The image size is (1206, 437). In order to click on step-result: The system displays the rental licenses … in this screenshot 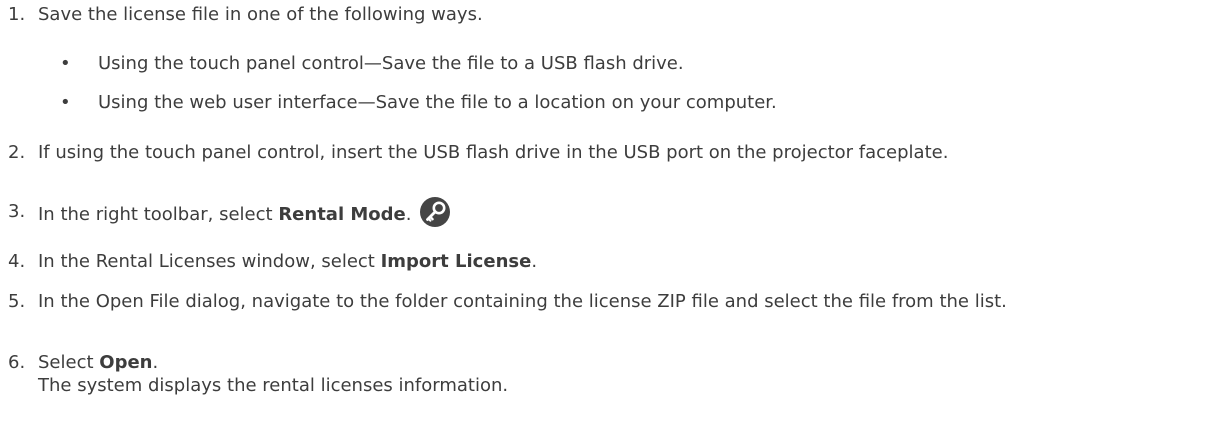, I will do `click(273, 385)`.